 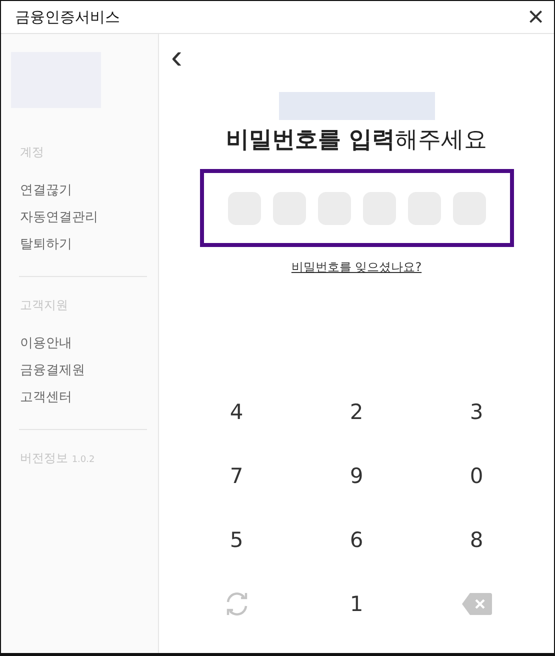 I want to click on digit-key: 4, so click(x=237, y=412).